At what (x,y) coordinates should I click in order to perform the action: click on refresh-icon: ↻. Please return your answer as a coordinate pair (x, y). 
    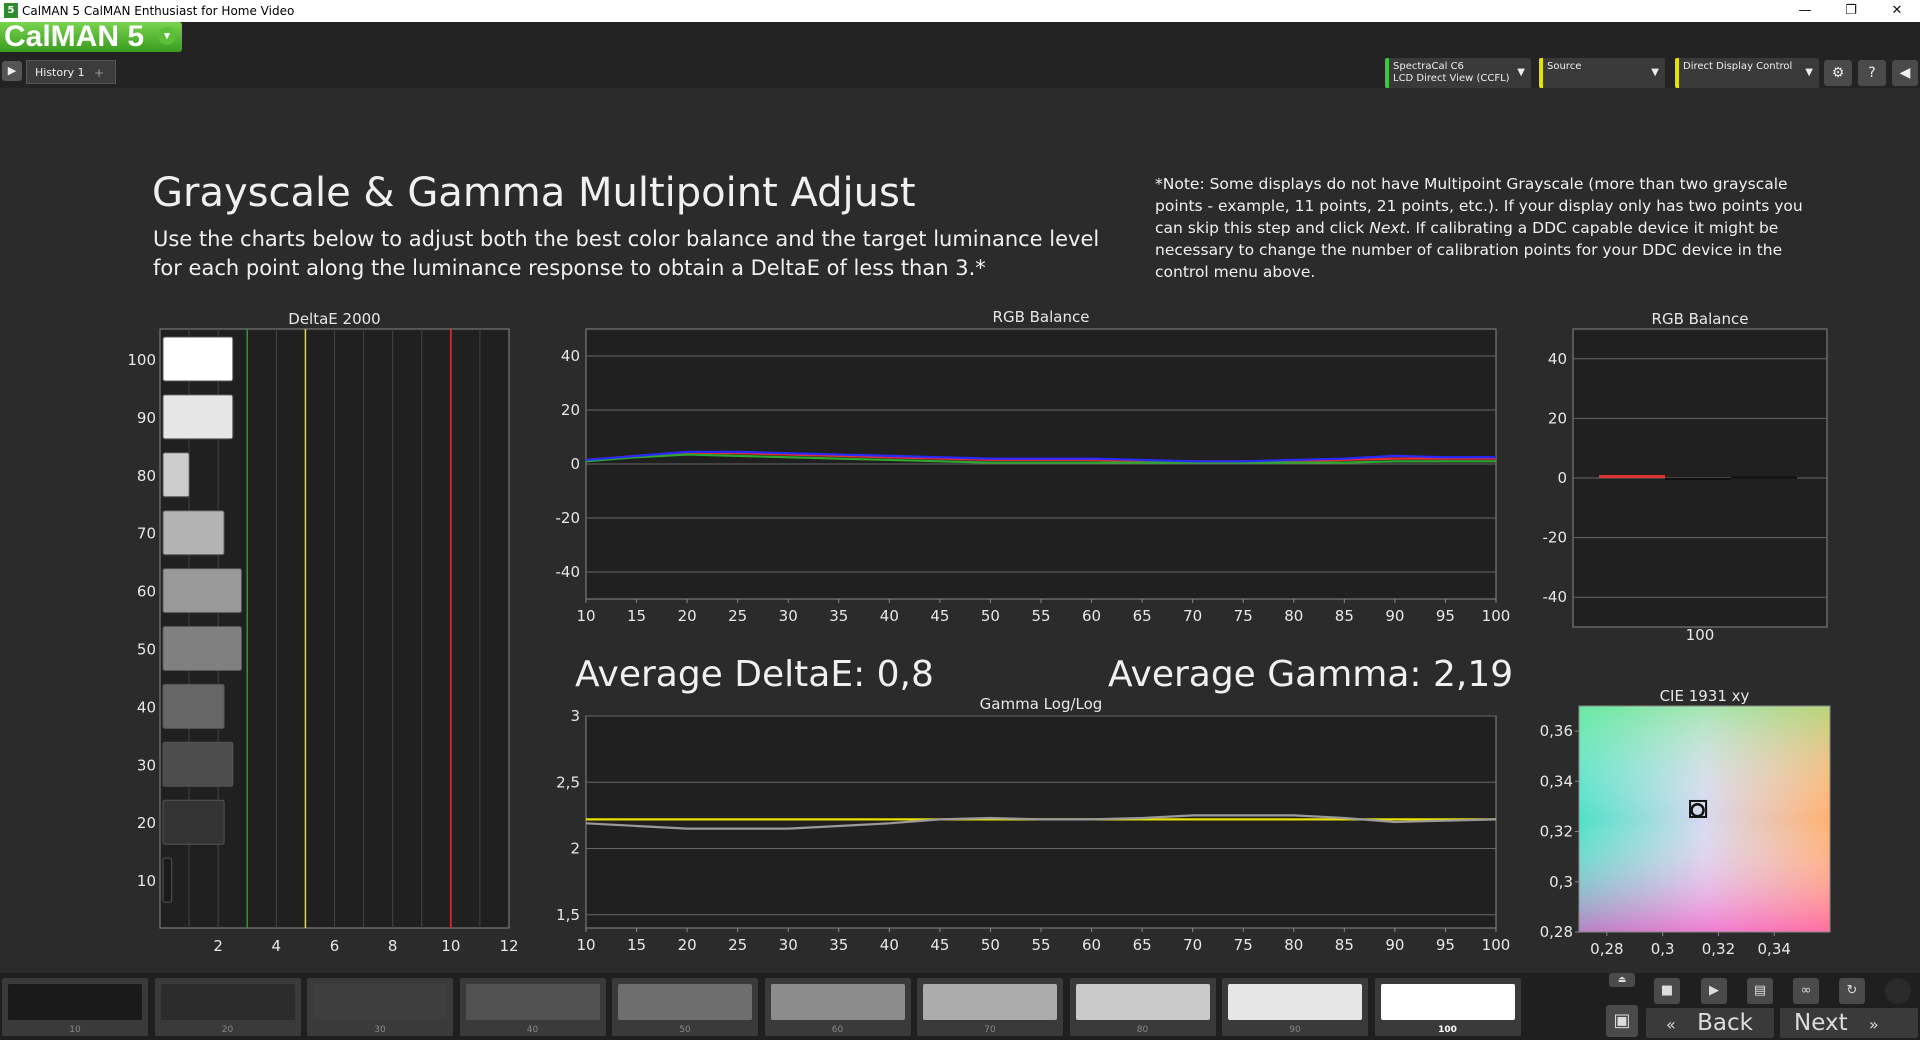
    Looking at the image, I should click on (1852, 991).